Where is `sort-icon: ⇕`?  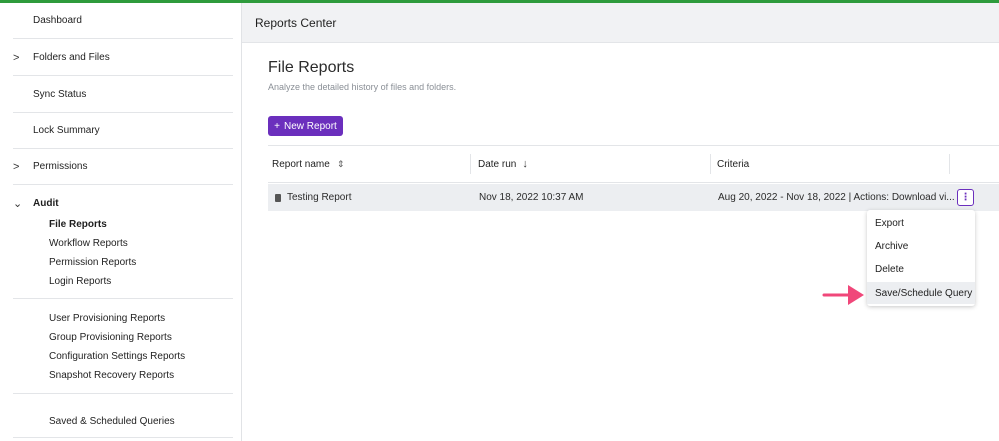 sort-icon: ⇕ is located at coordinates (340, 163).